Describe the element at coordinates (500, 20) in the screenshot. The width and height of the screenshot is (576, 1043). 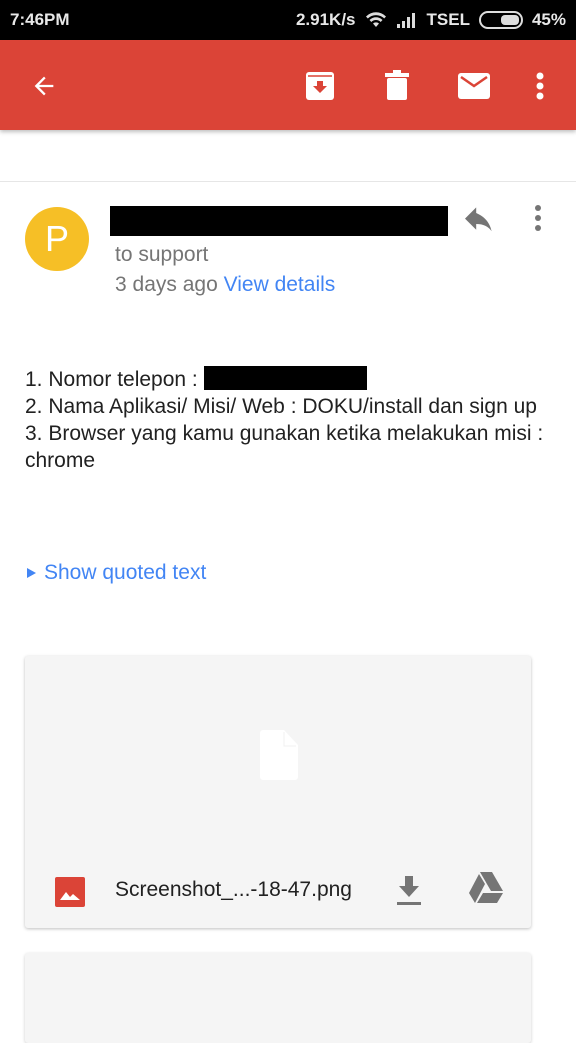
I see `battery-icon` at that location.